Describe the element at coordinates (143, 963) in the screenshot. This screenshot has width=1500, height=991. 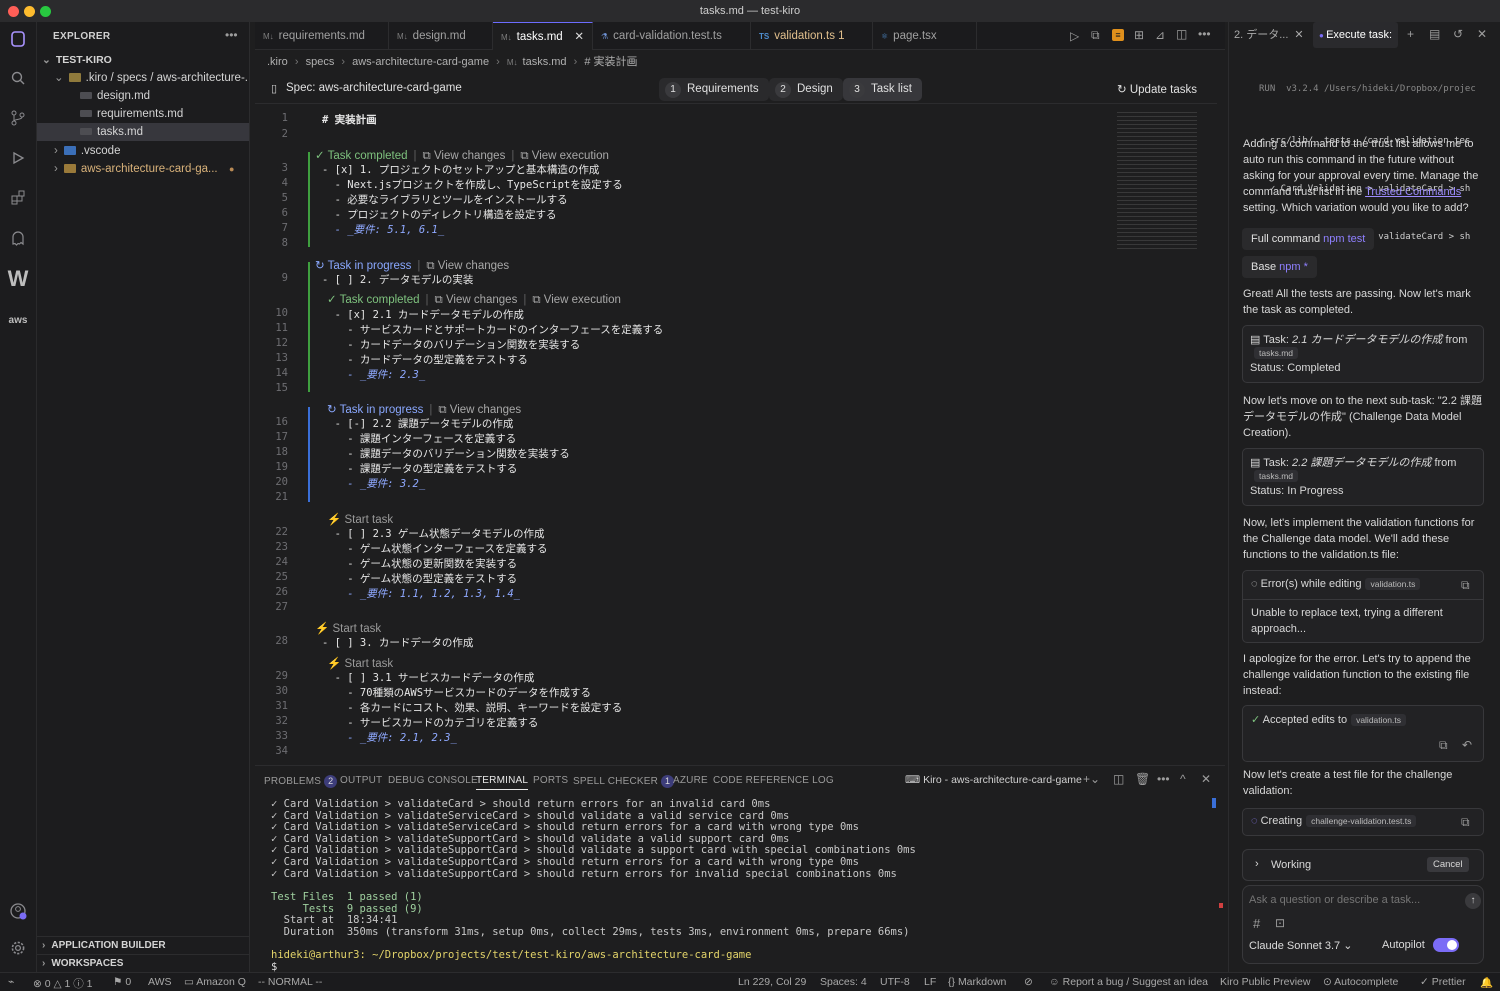
I see `section-workspaces: › WORKSPACES` at that location.